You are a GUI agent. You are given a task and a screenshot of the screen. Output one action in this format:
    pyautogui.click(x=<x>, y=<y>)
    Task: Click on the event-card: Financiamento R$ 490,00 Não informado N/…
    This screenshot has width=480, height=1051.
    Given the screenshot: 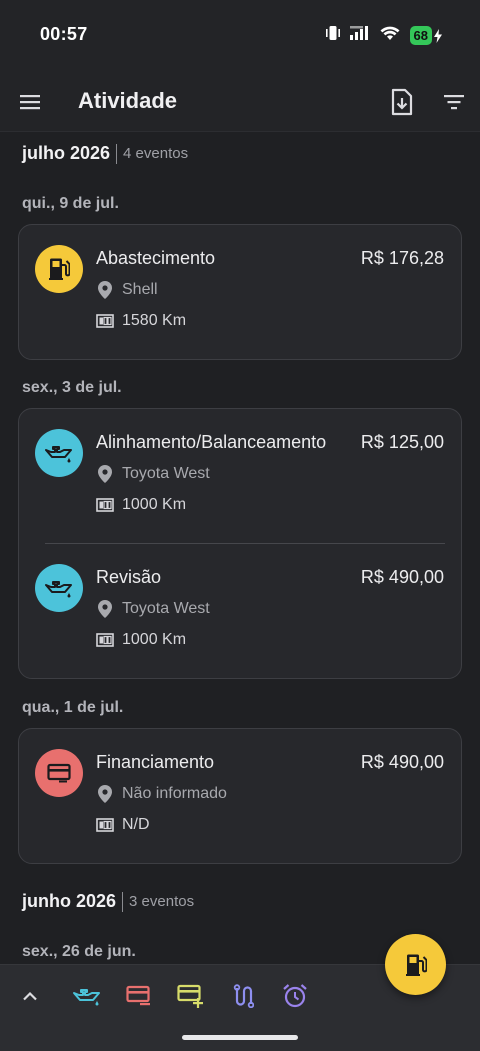 What is the action you would take?
    pyautogui.click(x=240, y=796)
    